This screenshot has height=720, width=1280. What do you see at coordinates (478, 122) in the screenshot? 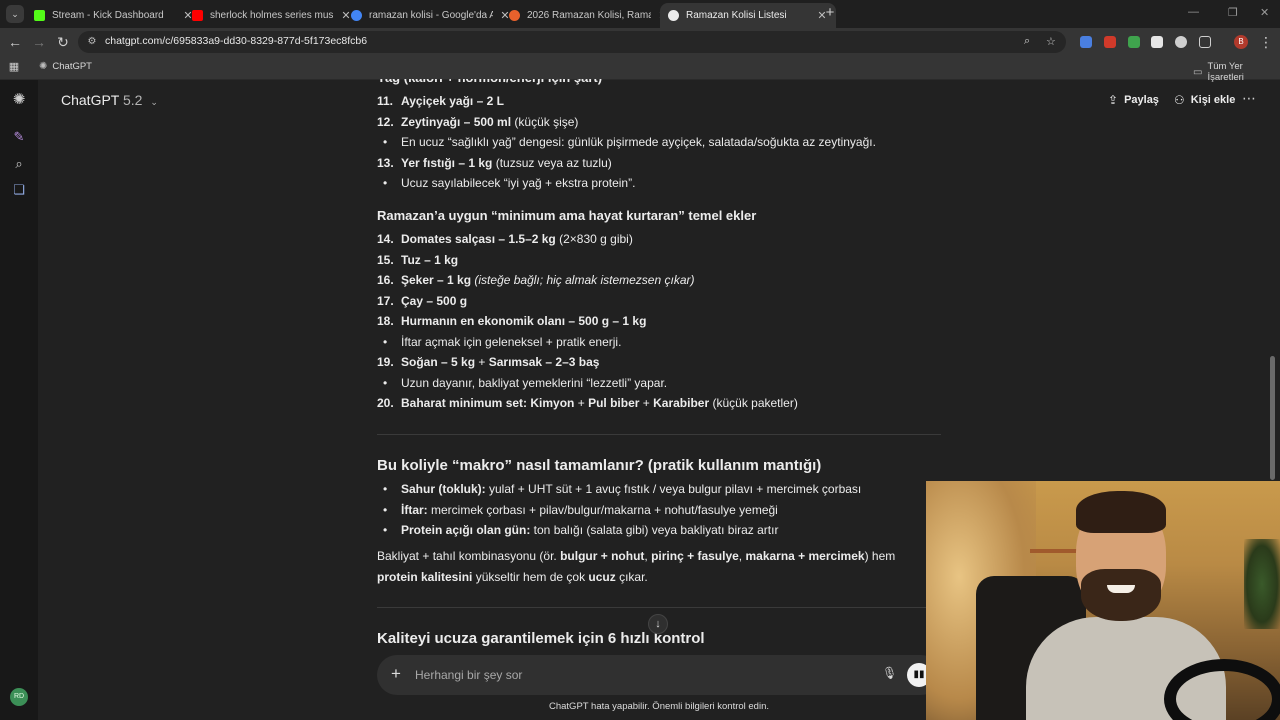
I see `list-item-12: 12. Zeytinyağı – 500 ml (küçük şişe)` at bounding box center [478, 122].